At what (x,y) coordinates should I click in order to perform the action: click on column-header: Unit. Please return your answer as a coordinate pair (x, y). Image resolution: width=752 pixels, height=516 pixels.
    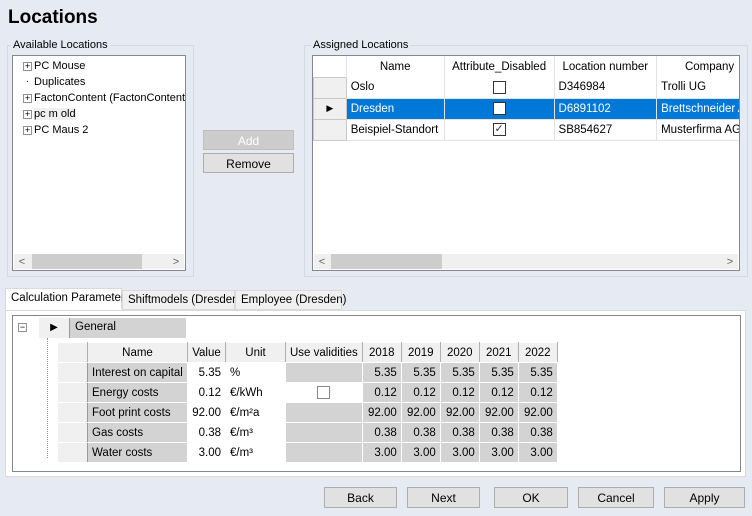
    Looking at the image, I should click on (255, 352).